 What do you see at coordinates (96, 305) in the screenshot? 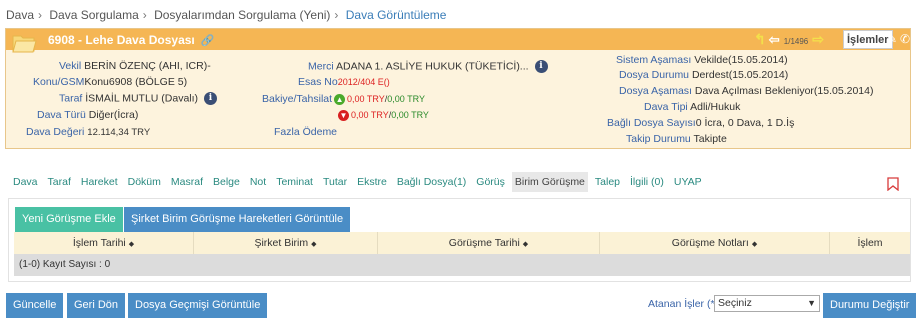
I see `back-button: Geri Dön` at bounding box center [96, 305].